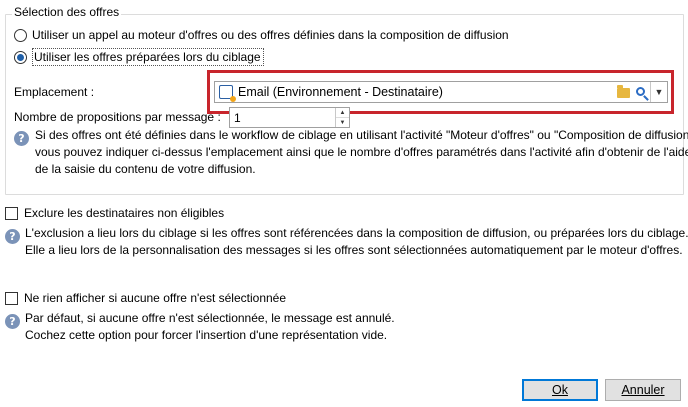 The image size is (688, 407). I want to click on proposals-value: 1, so click(237, 118).